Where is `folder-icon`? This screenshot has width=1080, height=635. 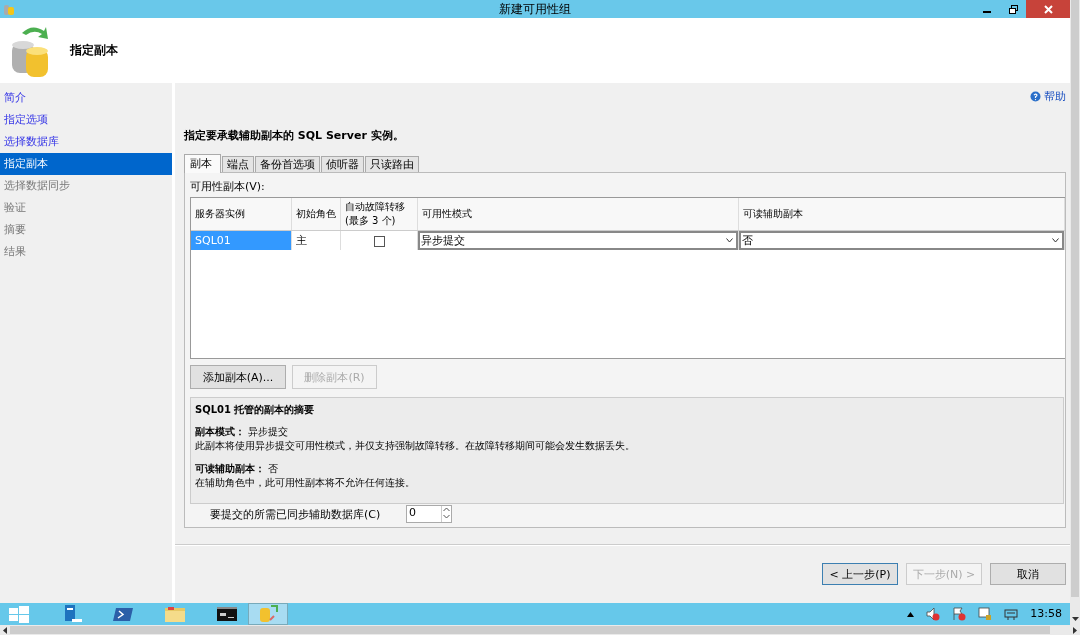
folder-icon is located at coordinates (175, 614).